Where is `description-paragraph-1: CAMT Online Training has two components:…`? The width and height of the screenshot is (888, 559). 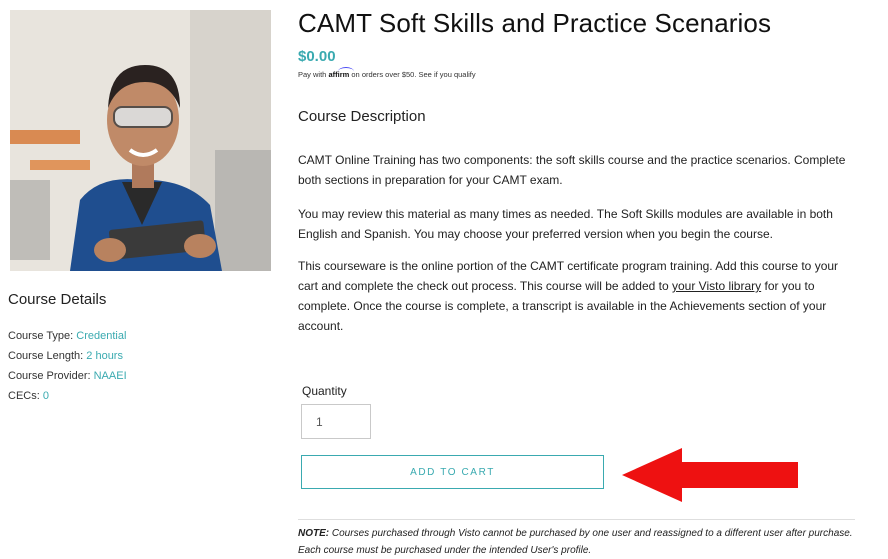 description-paragraph-1: CAMT Online Training has two components:… is located at coordinates (572, 170).